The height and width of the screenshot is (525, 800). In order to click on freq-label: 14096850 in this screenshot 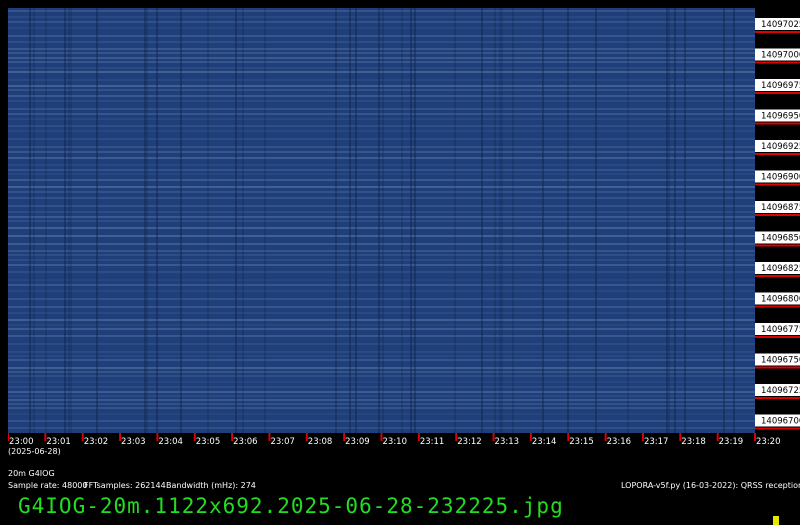, I will do `click(780, 239)`.